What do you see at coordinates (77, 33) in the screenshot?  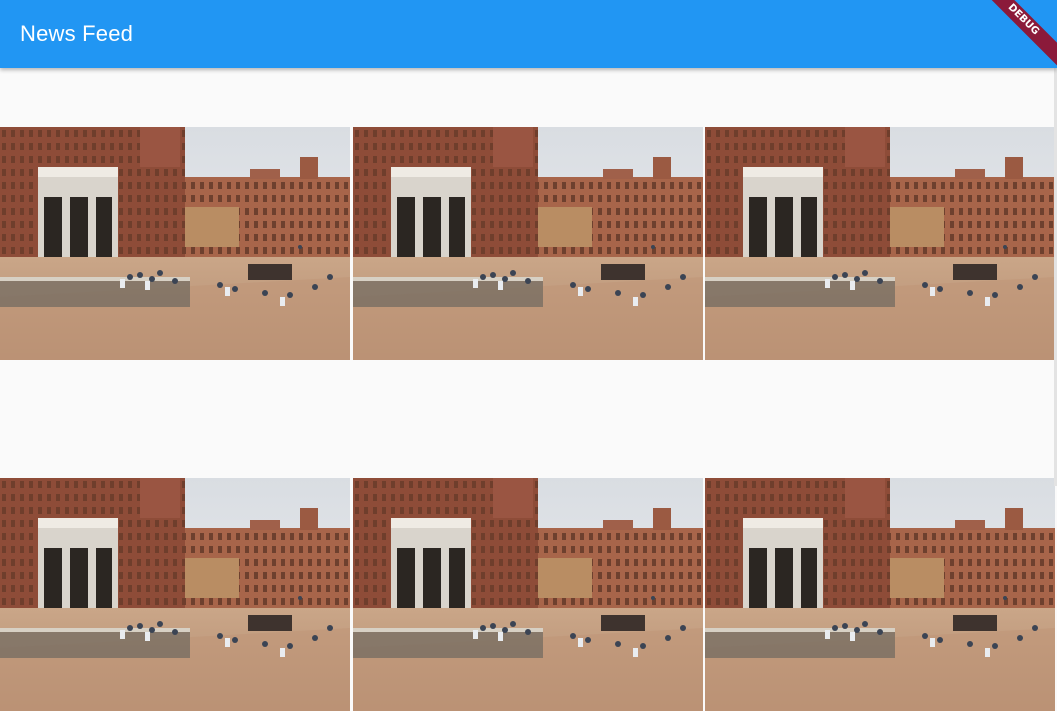 I see `app-bar-title: News Feed` at bounding box center [77, 33].